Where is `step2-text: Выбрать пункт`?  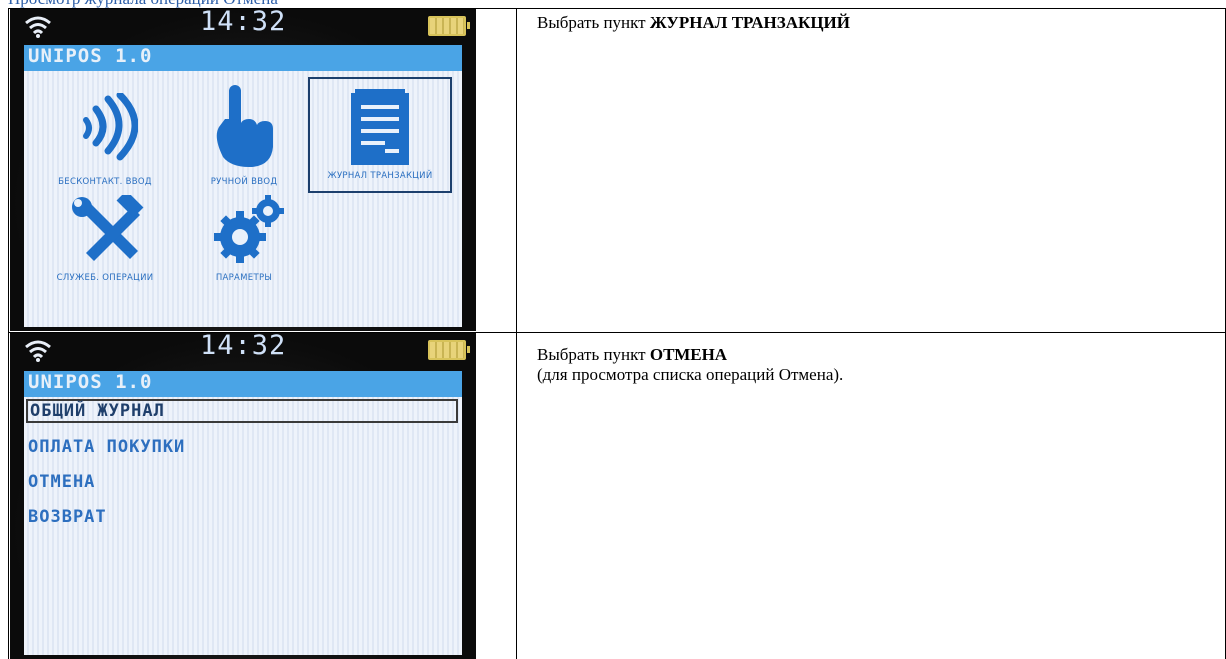 step2-text: Выбрать пункт is located at coordinates (593, 354).